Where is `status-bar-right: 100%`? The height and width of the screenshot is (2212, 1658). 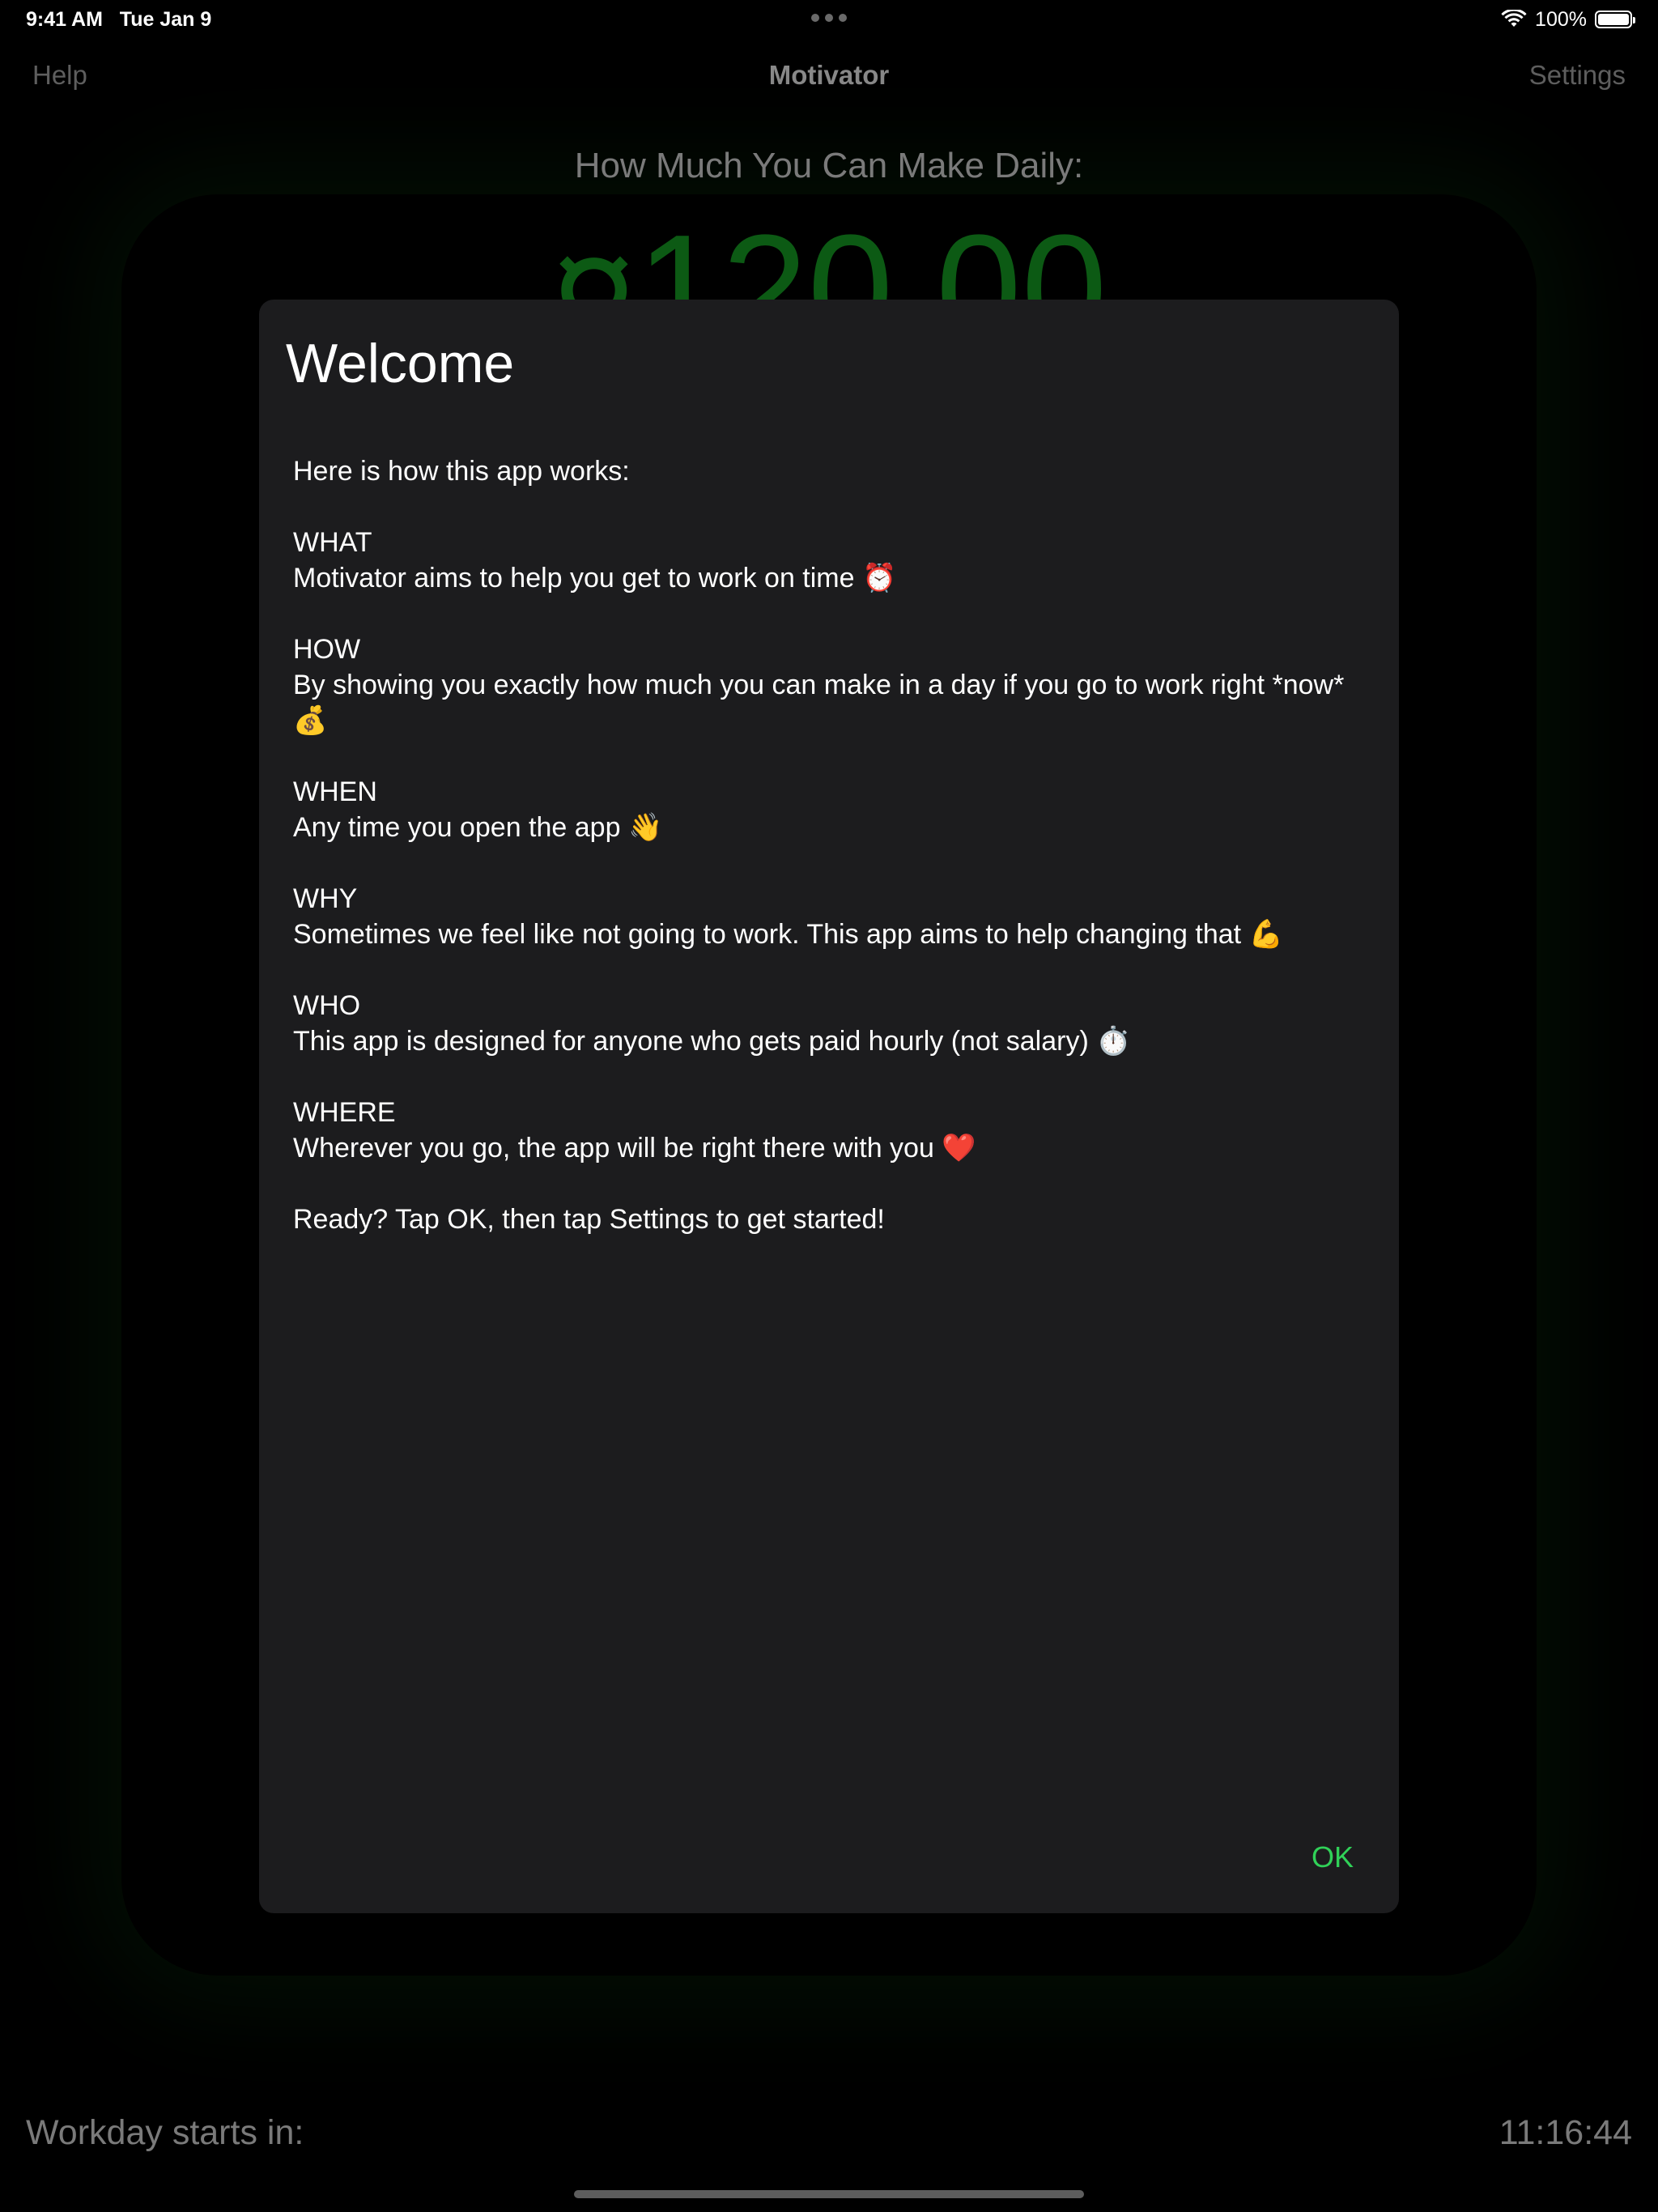
status-bar-right: 100% is located at coordinates (1568, 19).